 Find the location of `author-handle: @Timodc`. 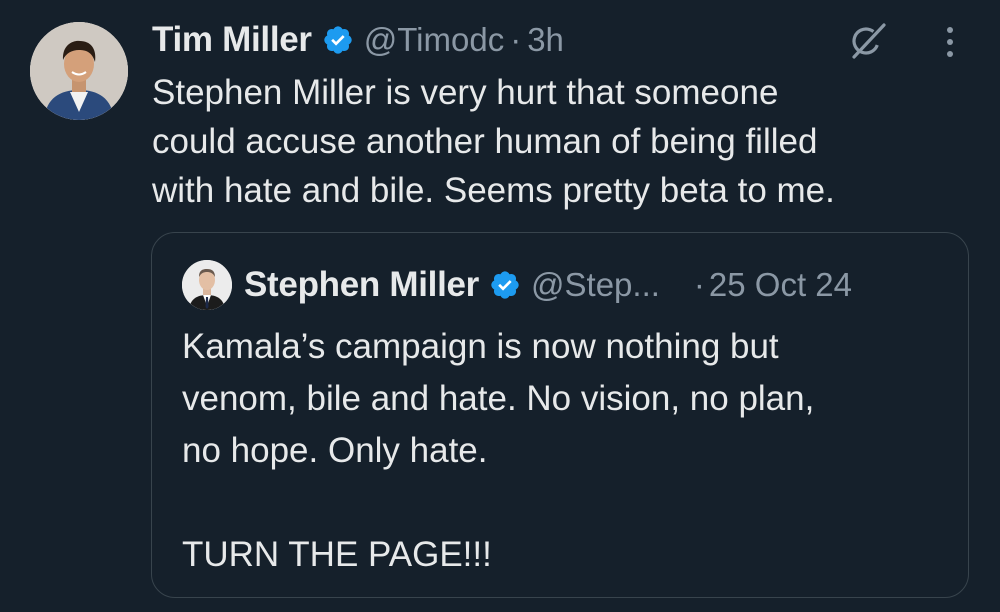

author-handle: @Timodc is located at coordinates (434, 40).